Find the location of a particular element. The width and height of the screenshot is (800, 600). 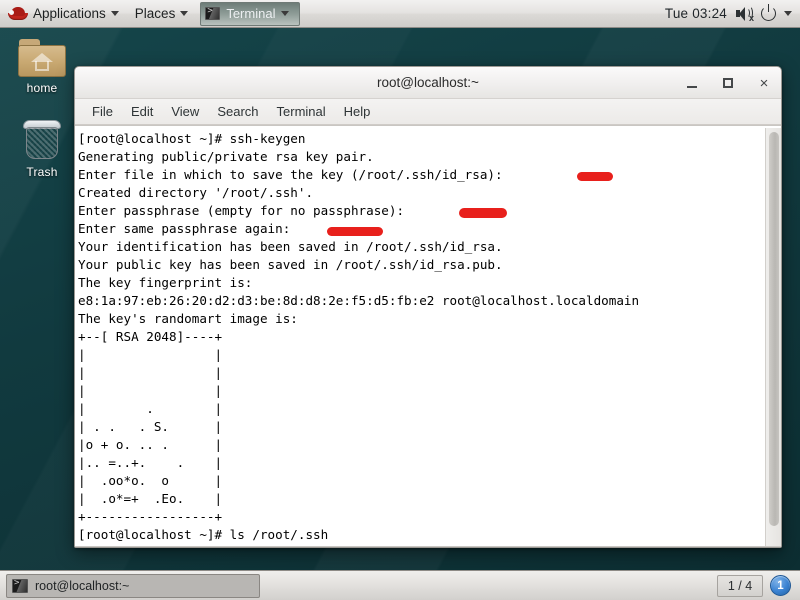

window-controls: × is located at coordinates (728, 83).